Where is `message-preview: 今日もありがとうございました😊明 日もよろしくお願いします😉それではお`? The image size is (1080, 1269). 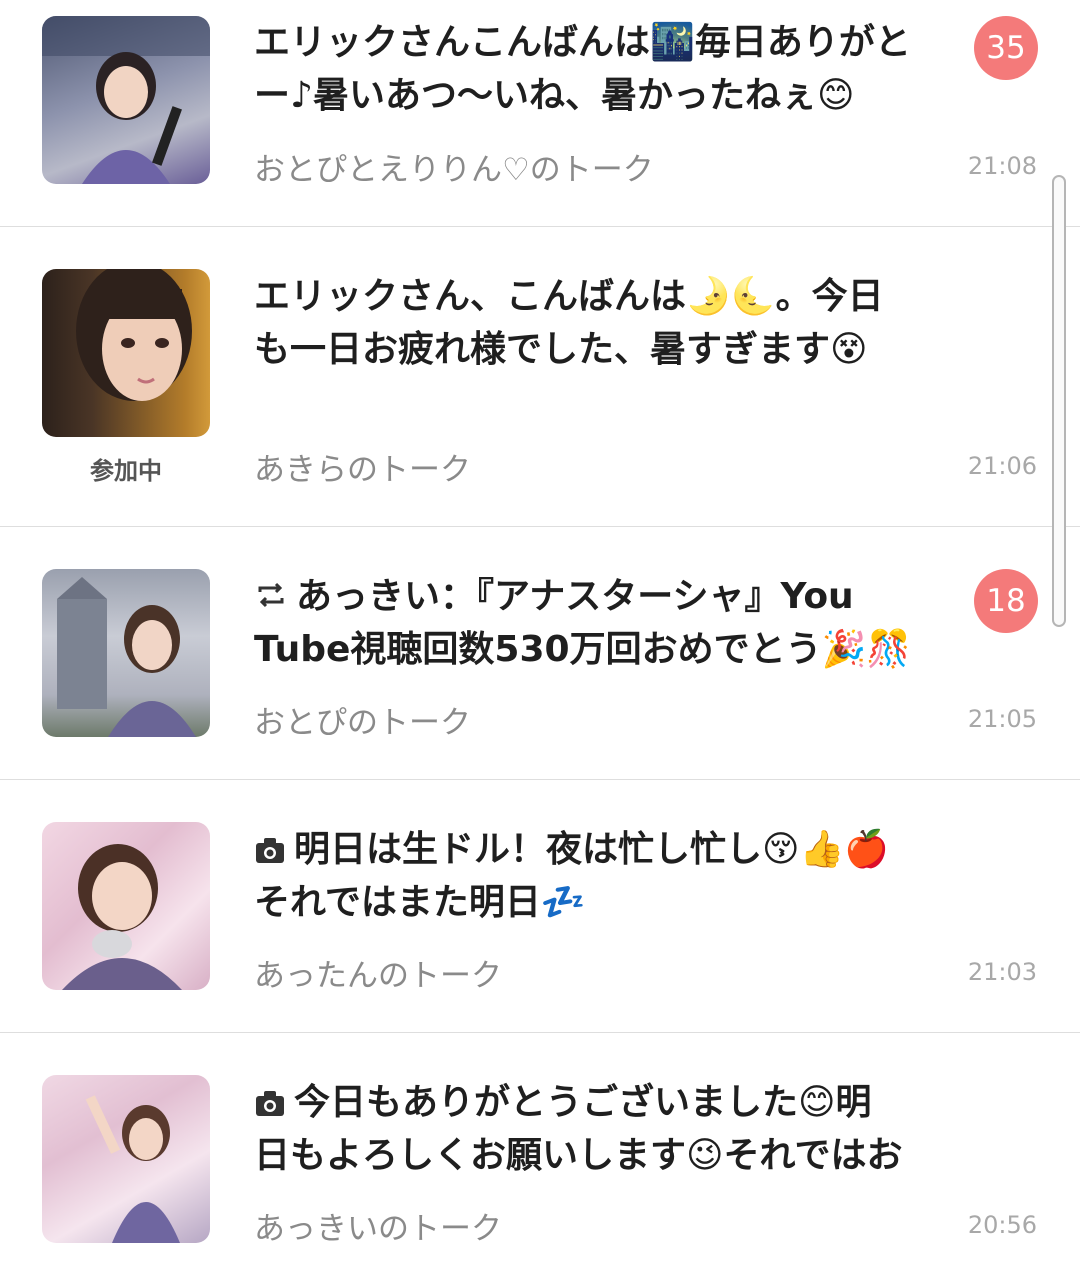 message-preview: 今日もありがとうございました😊明 日もよろしくお願いします😉それではお is located at coordinates (594, 1129).